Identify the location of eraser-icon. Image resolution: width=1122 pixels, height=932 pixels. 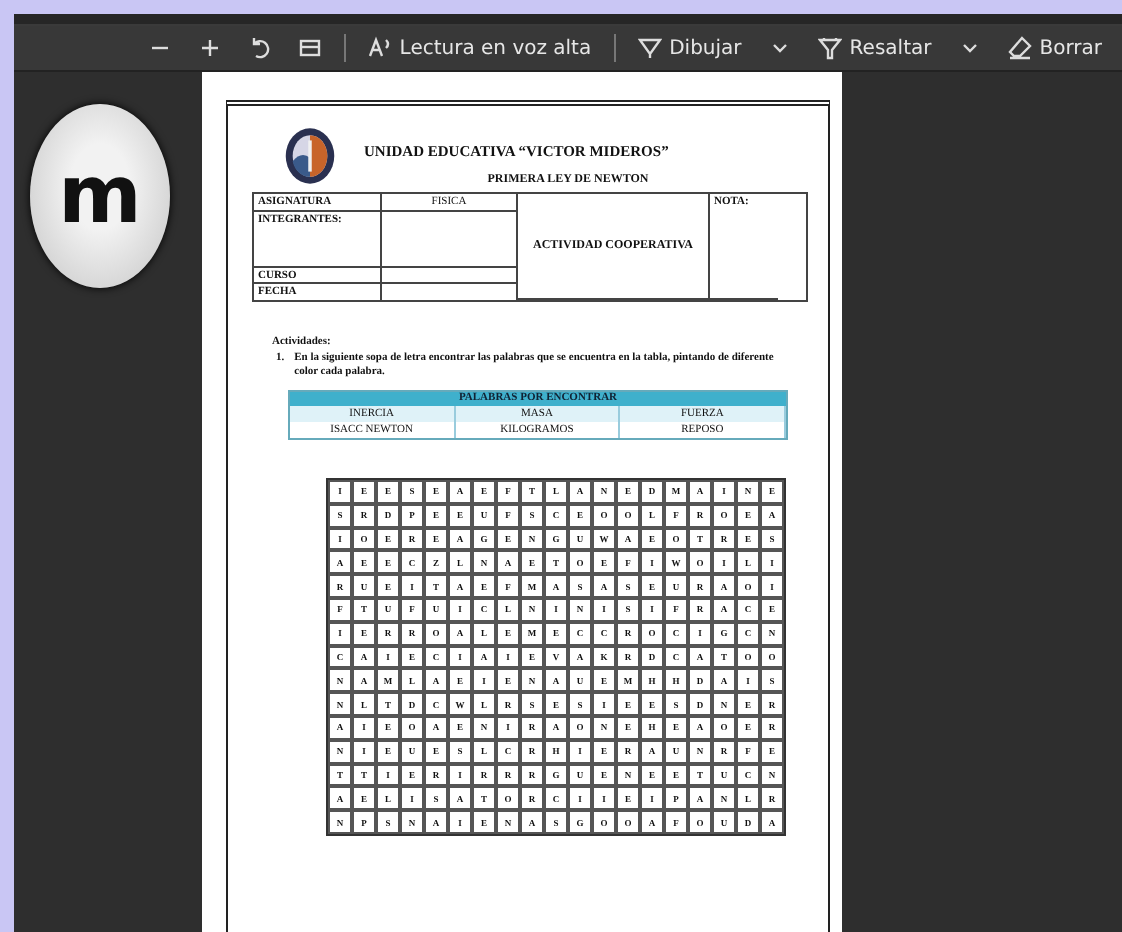
(1019, 48).